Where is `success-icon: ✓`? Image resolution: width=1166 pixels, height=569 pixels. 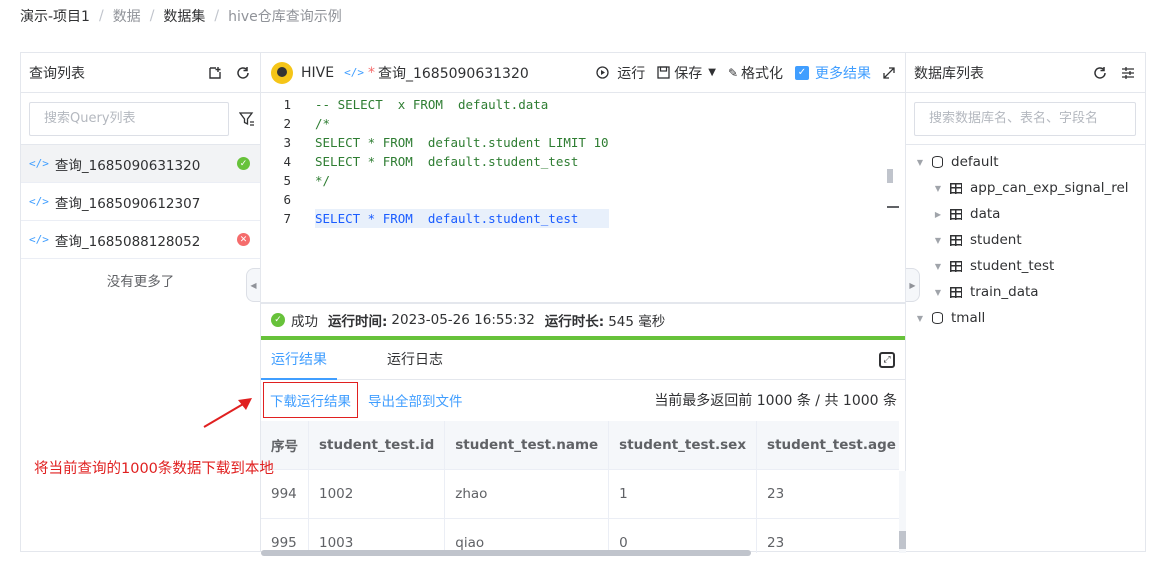
success-icon: ✓ is located at coordinates (278, 320).